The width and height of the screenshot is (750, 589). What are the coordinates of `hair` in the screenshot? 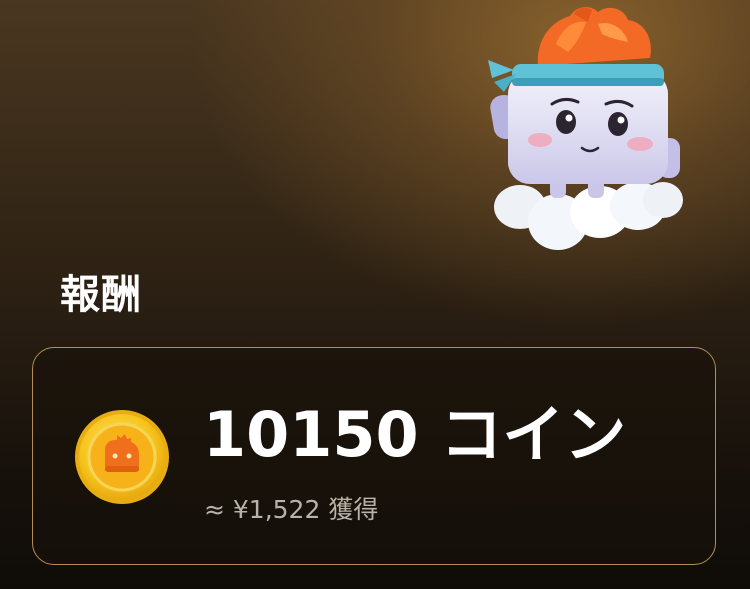 It's located at (594, 37).